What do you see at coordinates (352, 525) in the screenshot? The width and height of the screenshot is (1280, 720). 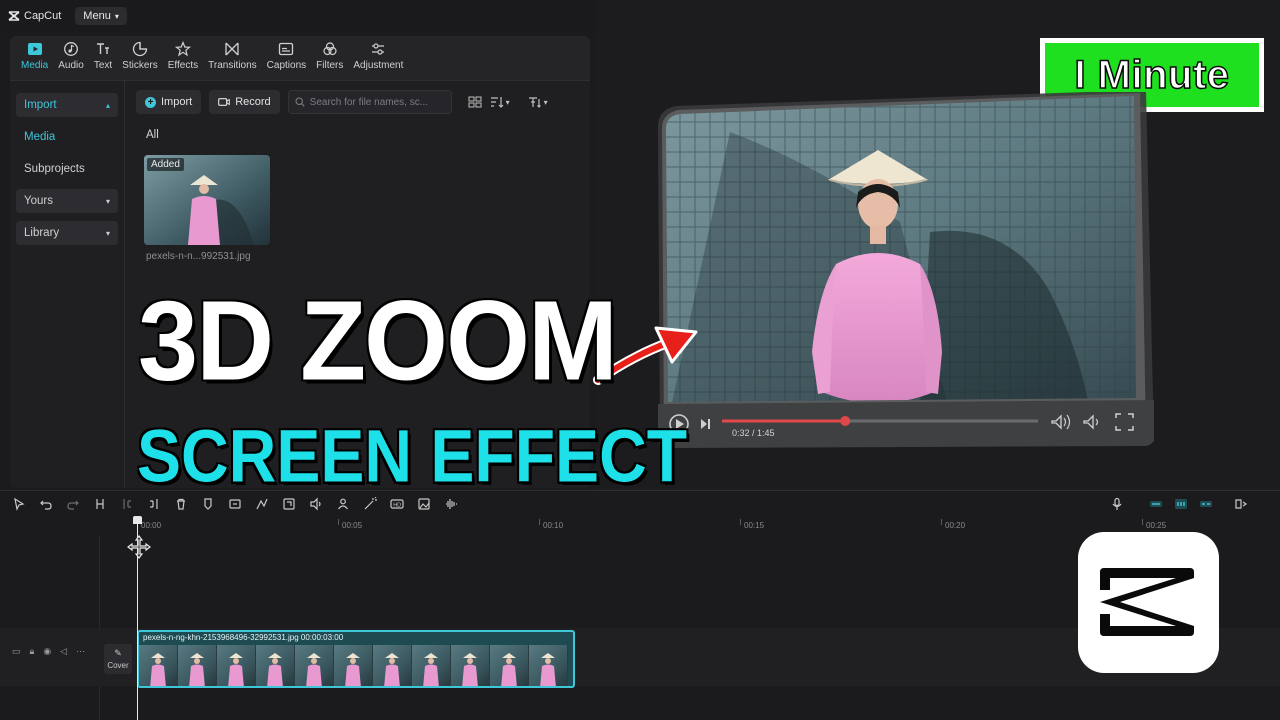 I see `ruler-tick-label: 00:05` at bounding box center [352, 525].